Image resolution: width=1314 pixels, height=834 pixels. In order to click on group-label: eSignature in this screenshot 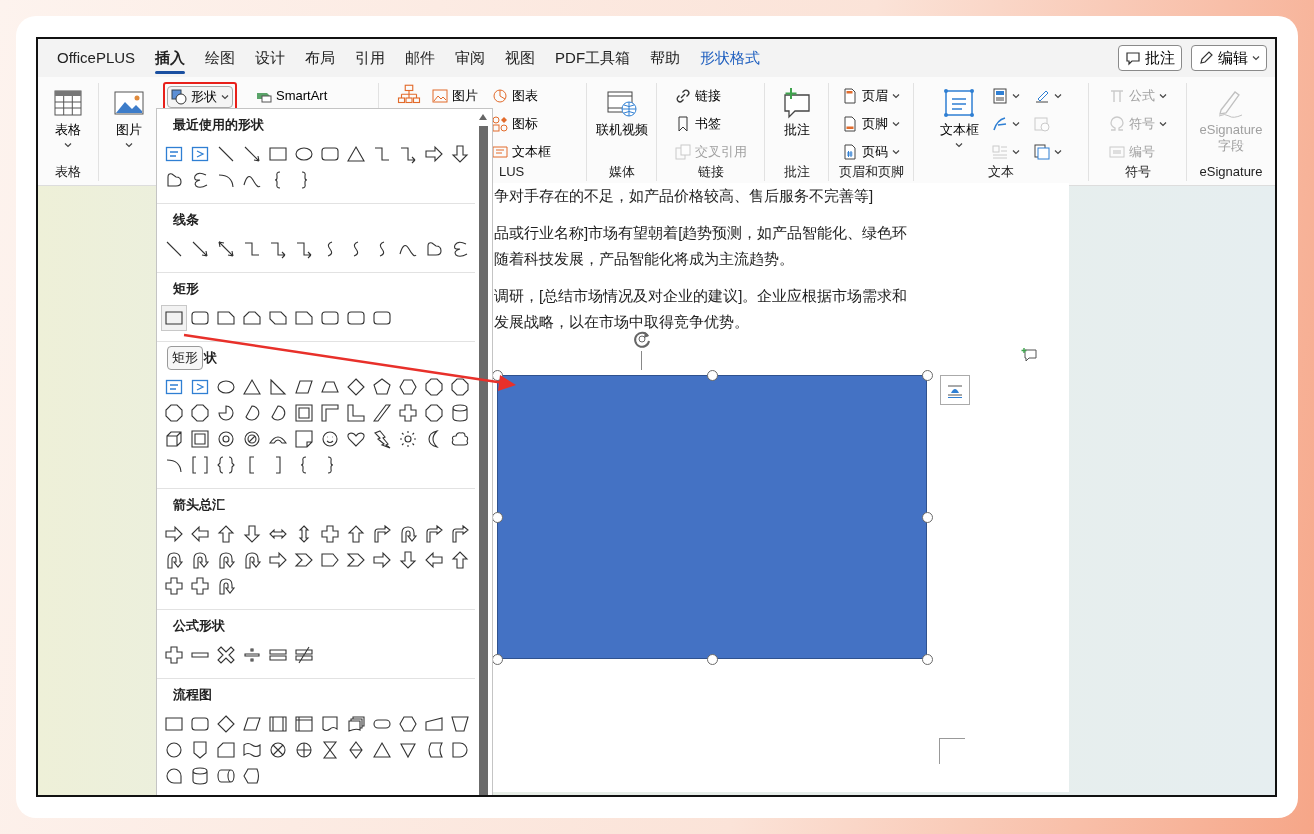, I will do `click(1231, 172)`.